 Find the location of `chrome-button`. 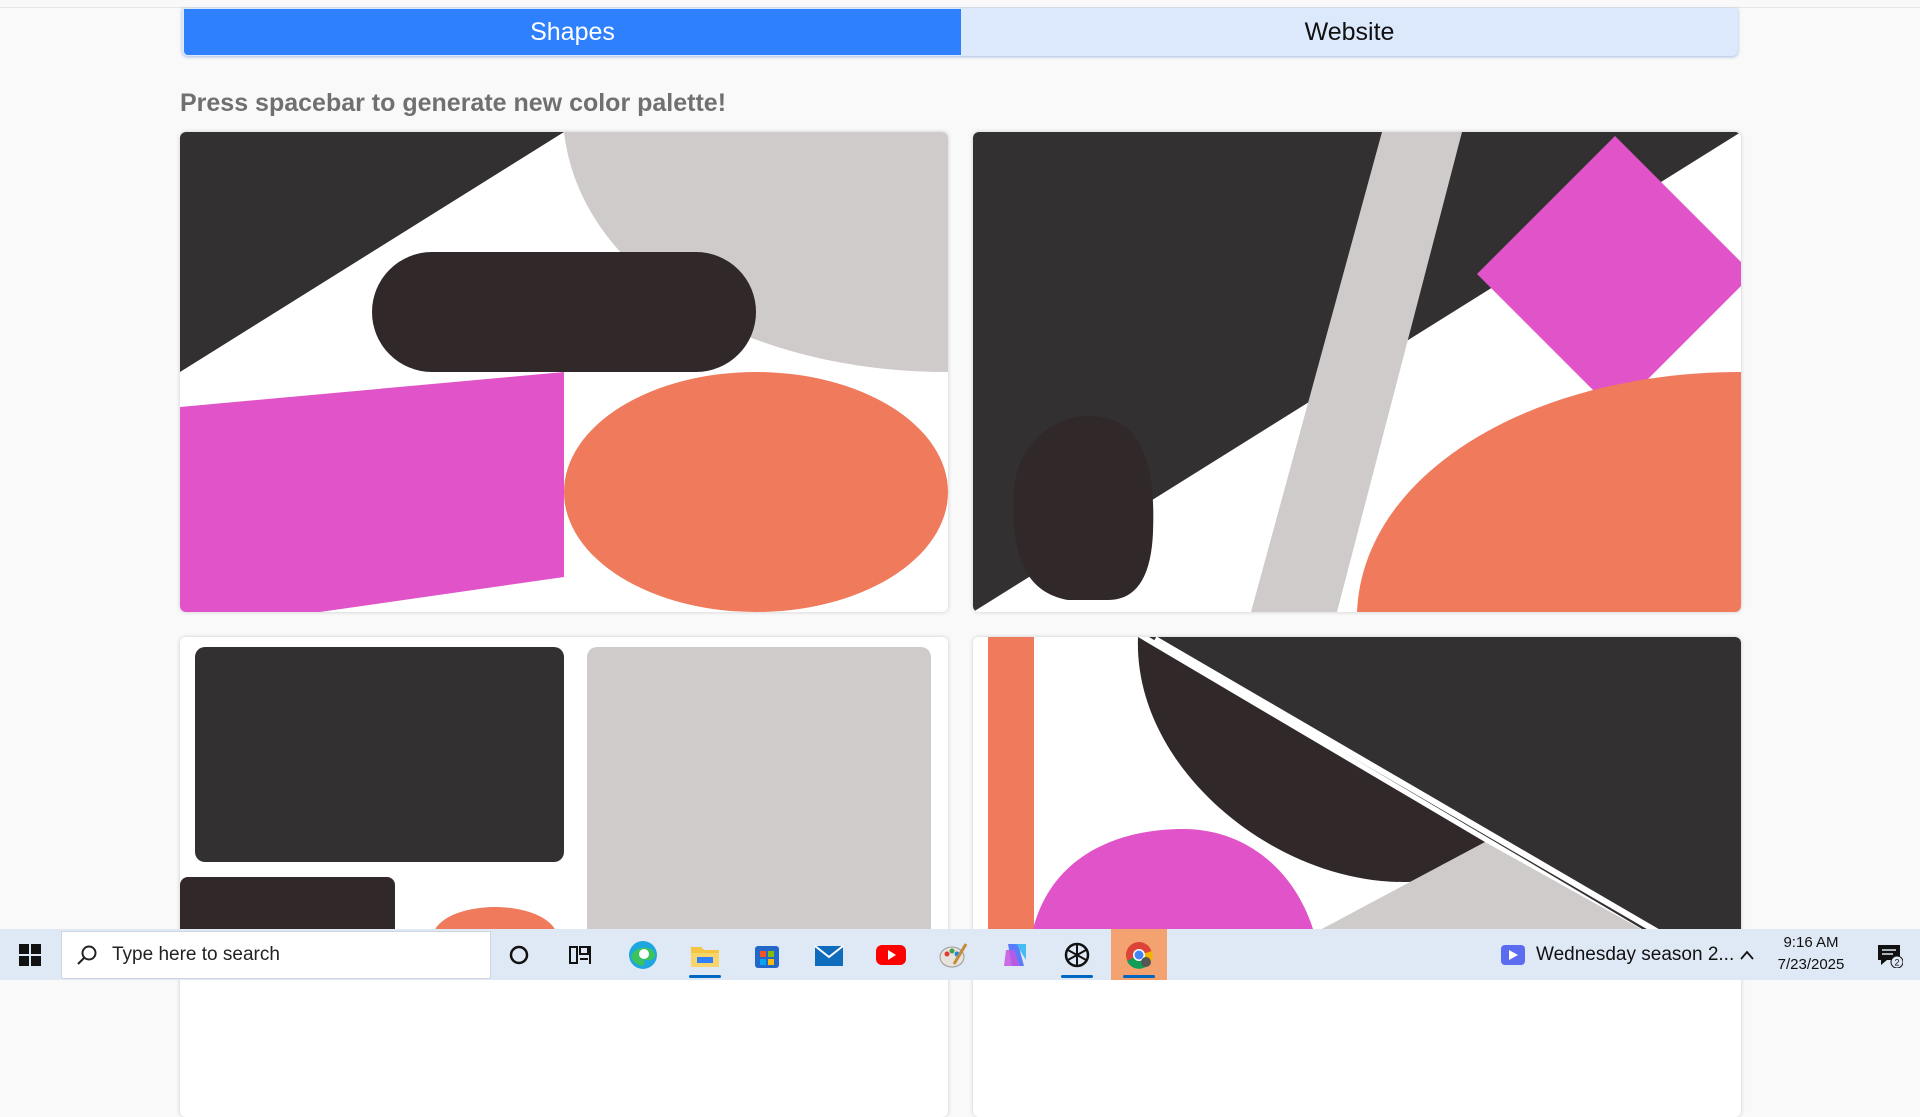

chrome-button is located at coordinates (1139, 954).